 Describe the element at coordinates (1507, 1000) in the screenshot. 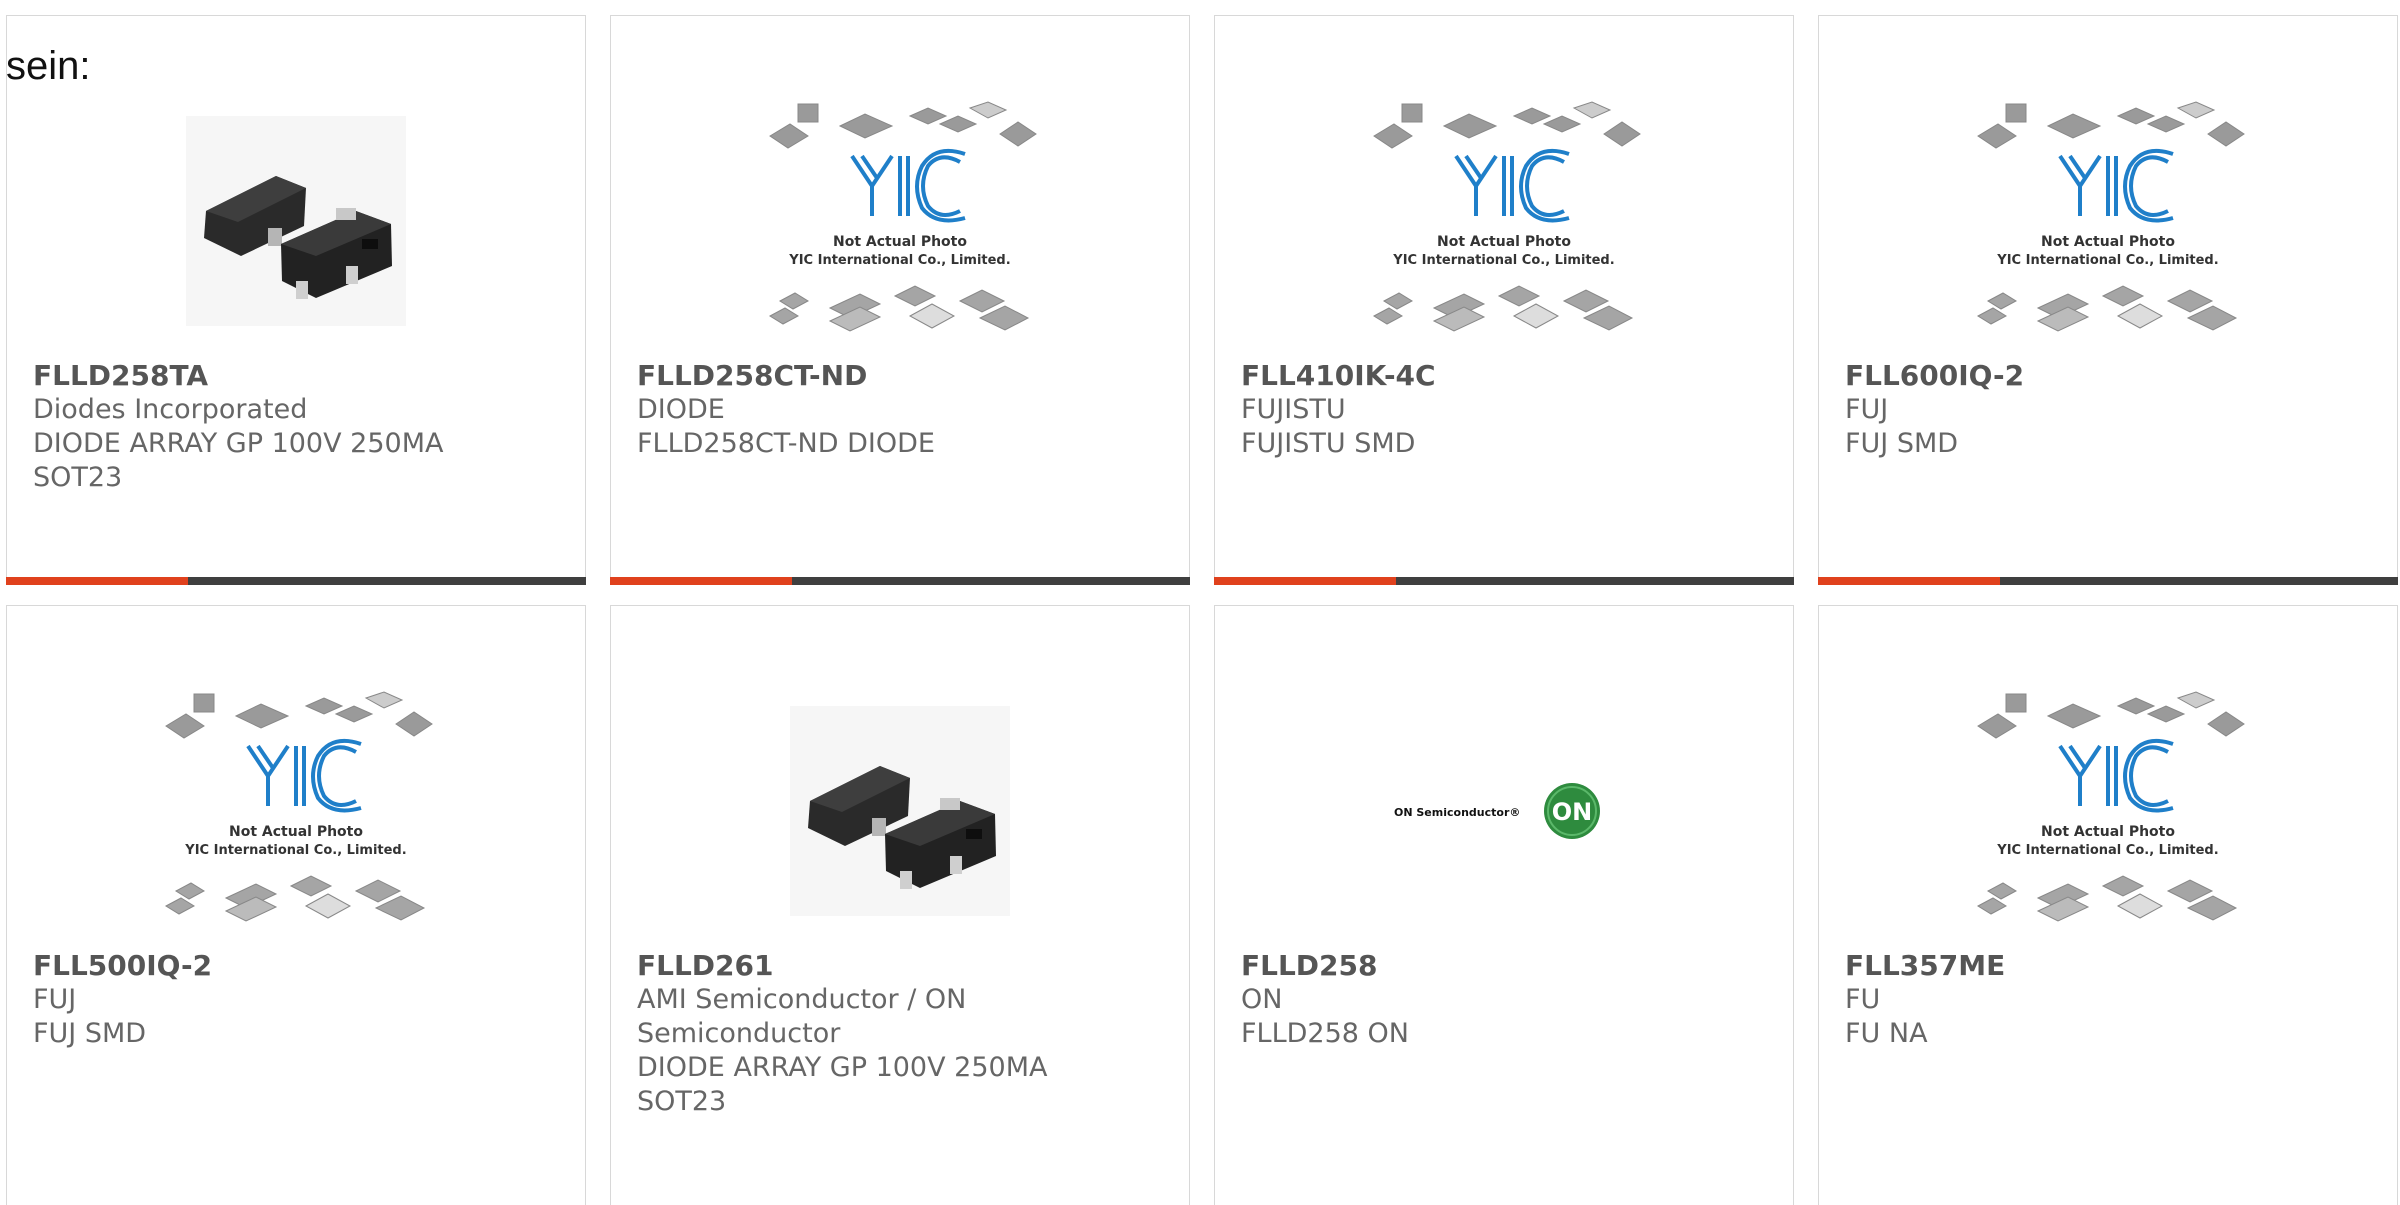

I see `product-info: FLLD258 ON FLLD258 ON` at that location.